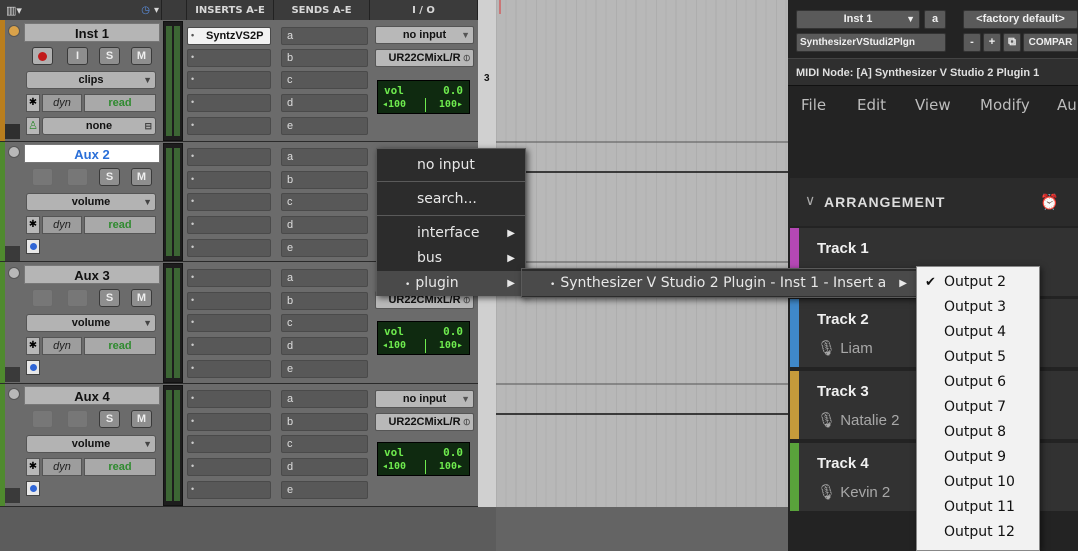 This screenshot has height=551, width=1078. Describe the element at coordinates (978, 282) in the screenshot. I see `menu-item-output-2: ✔ Output 2` at that location.